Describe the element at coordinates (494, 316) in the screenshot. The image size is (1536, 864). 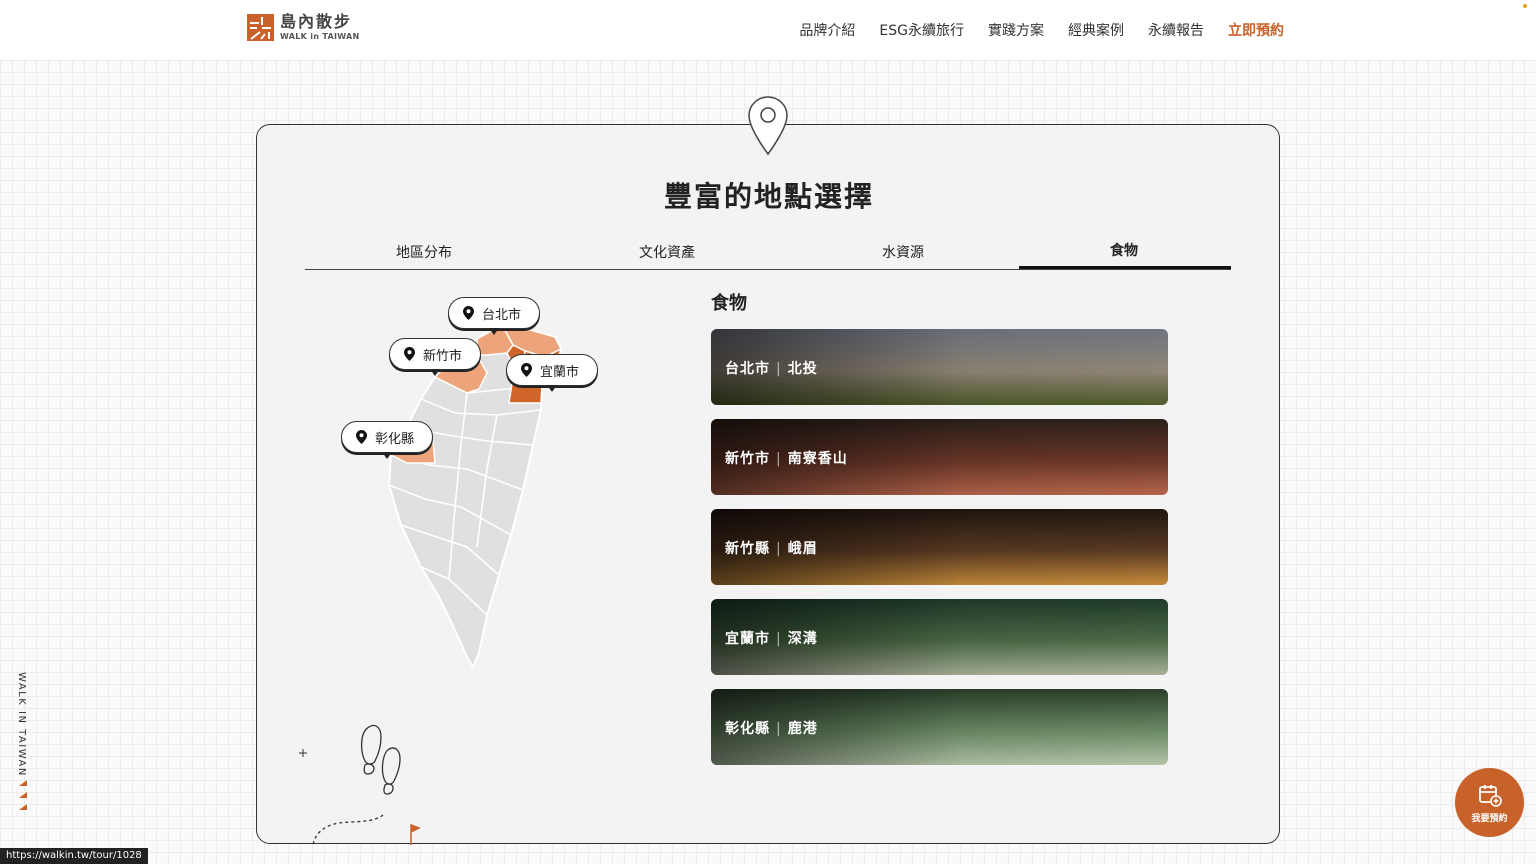
I see `map-label-taipei: 台北市` at that location.